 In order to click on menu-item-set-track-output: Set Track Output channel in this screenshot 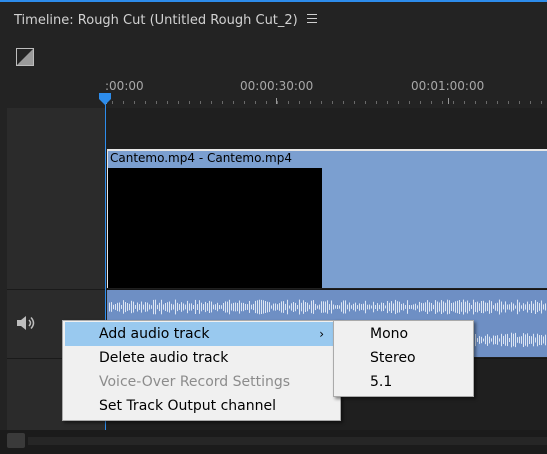, I will do `click(200, 406)`.